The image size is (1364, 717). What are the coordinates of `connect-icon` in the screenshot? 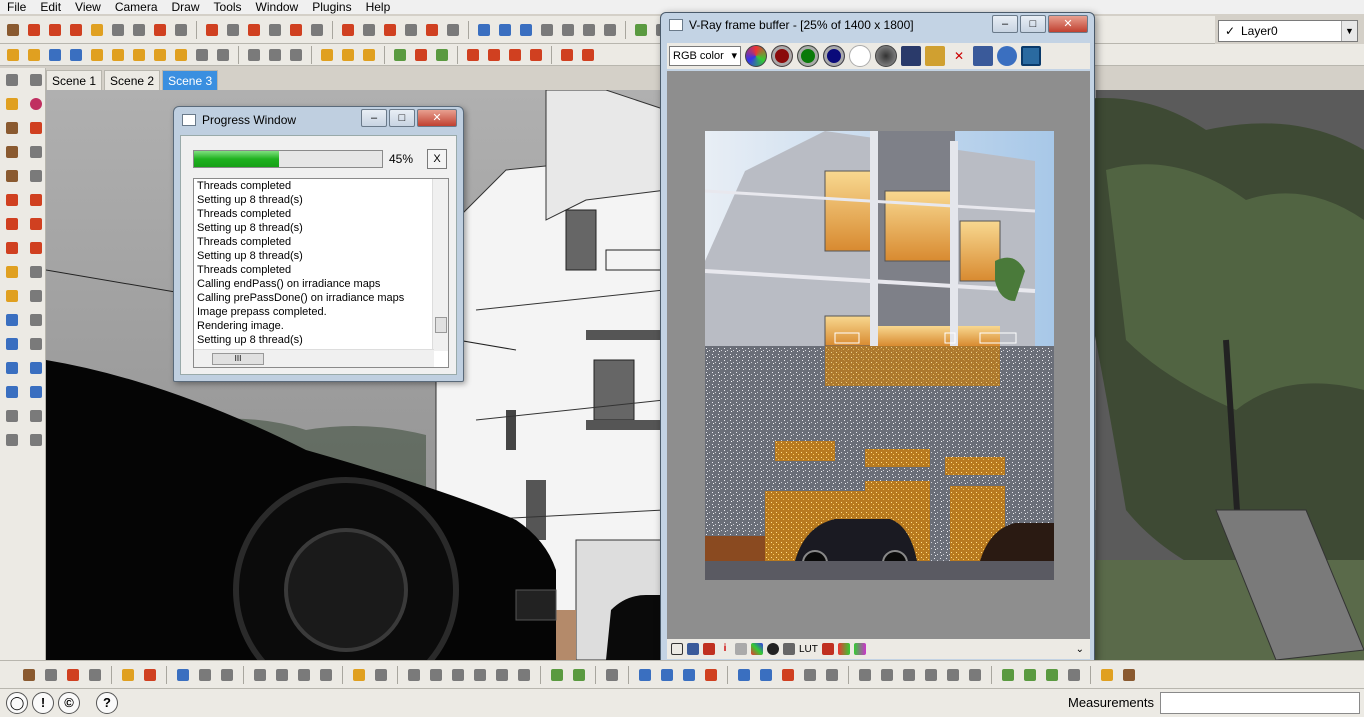 It's located at (51, 675).